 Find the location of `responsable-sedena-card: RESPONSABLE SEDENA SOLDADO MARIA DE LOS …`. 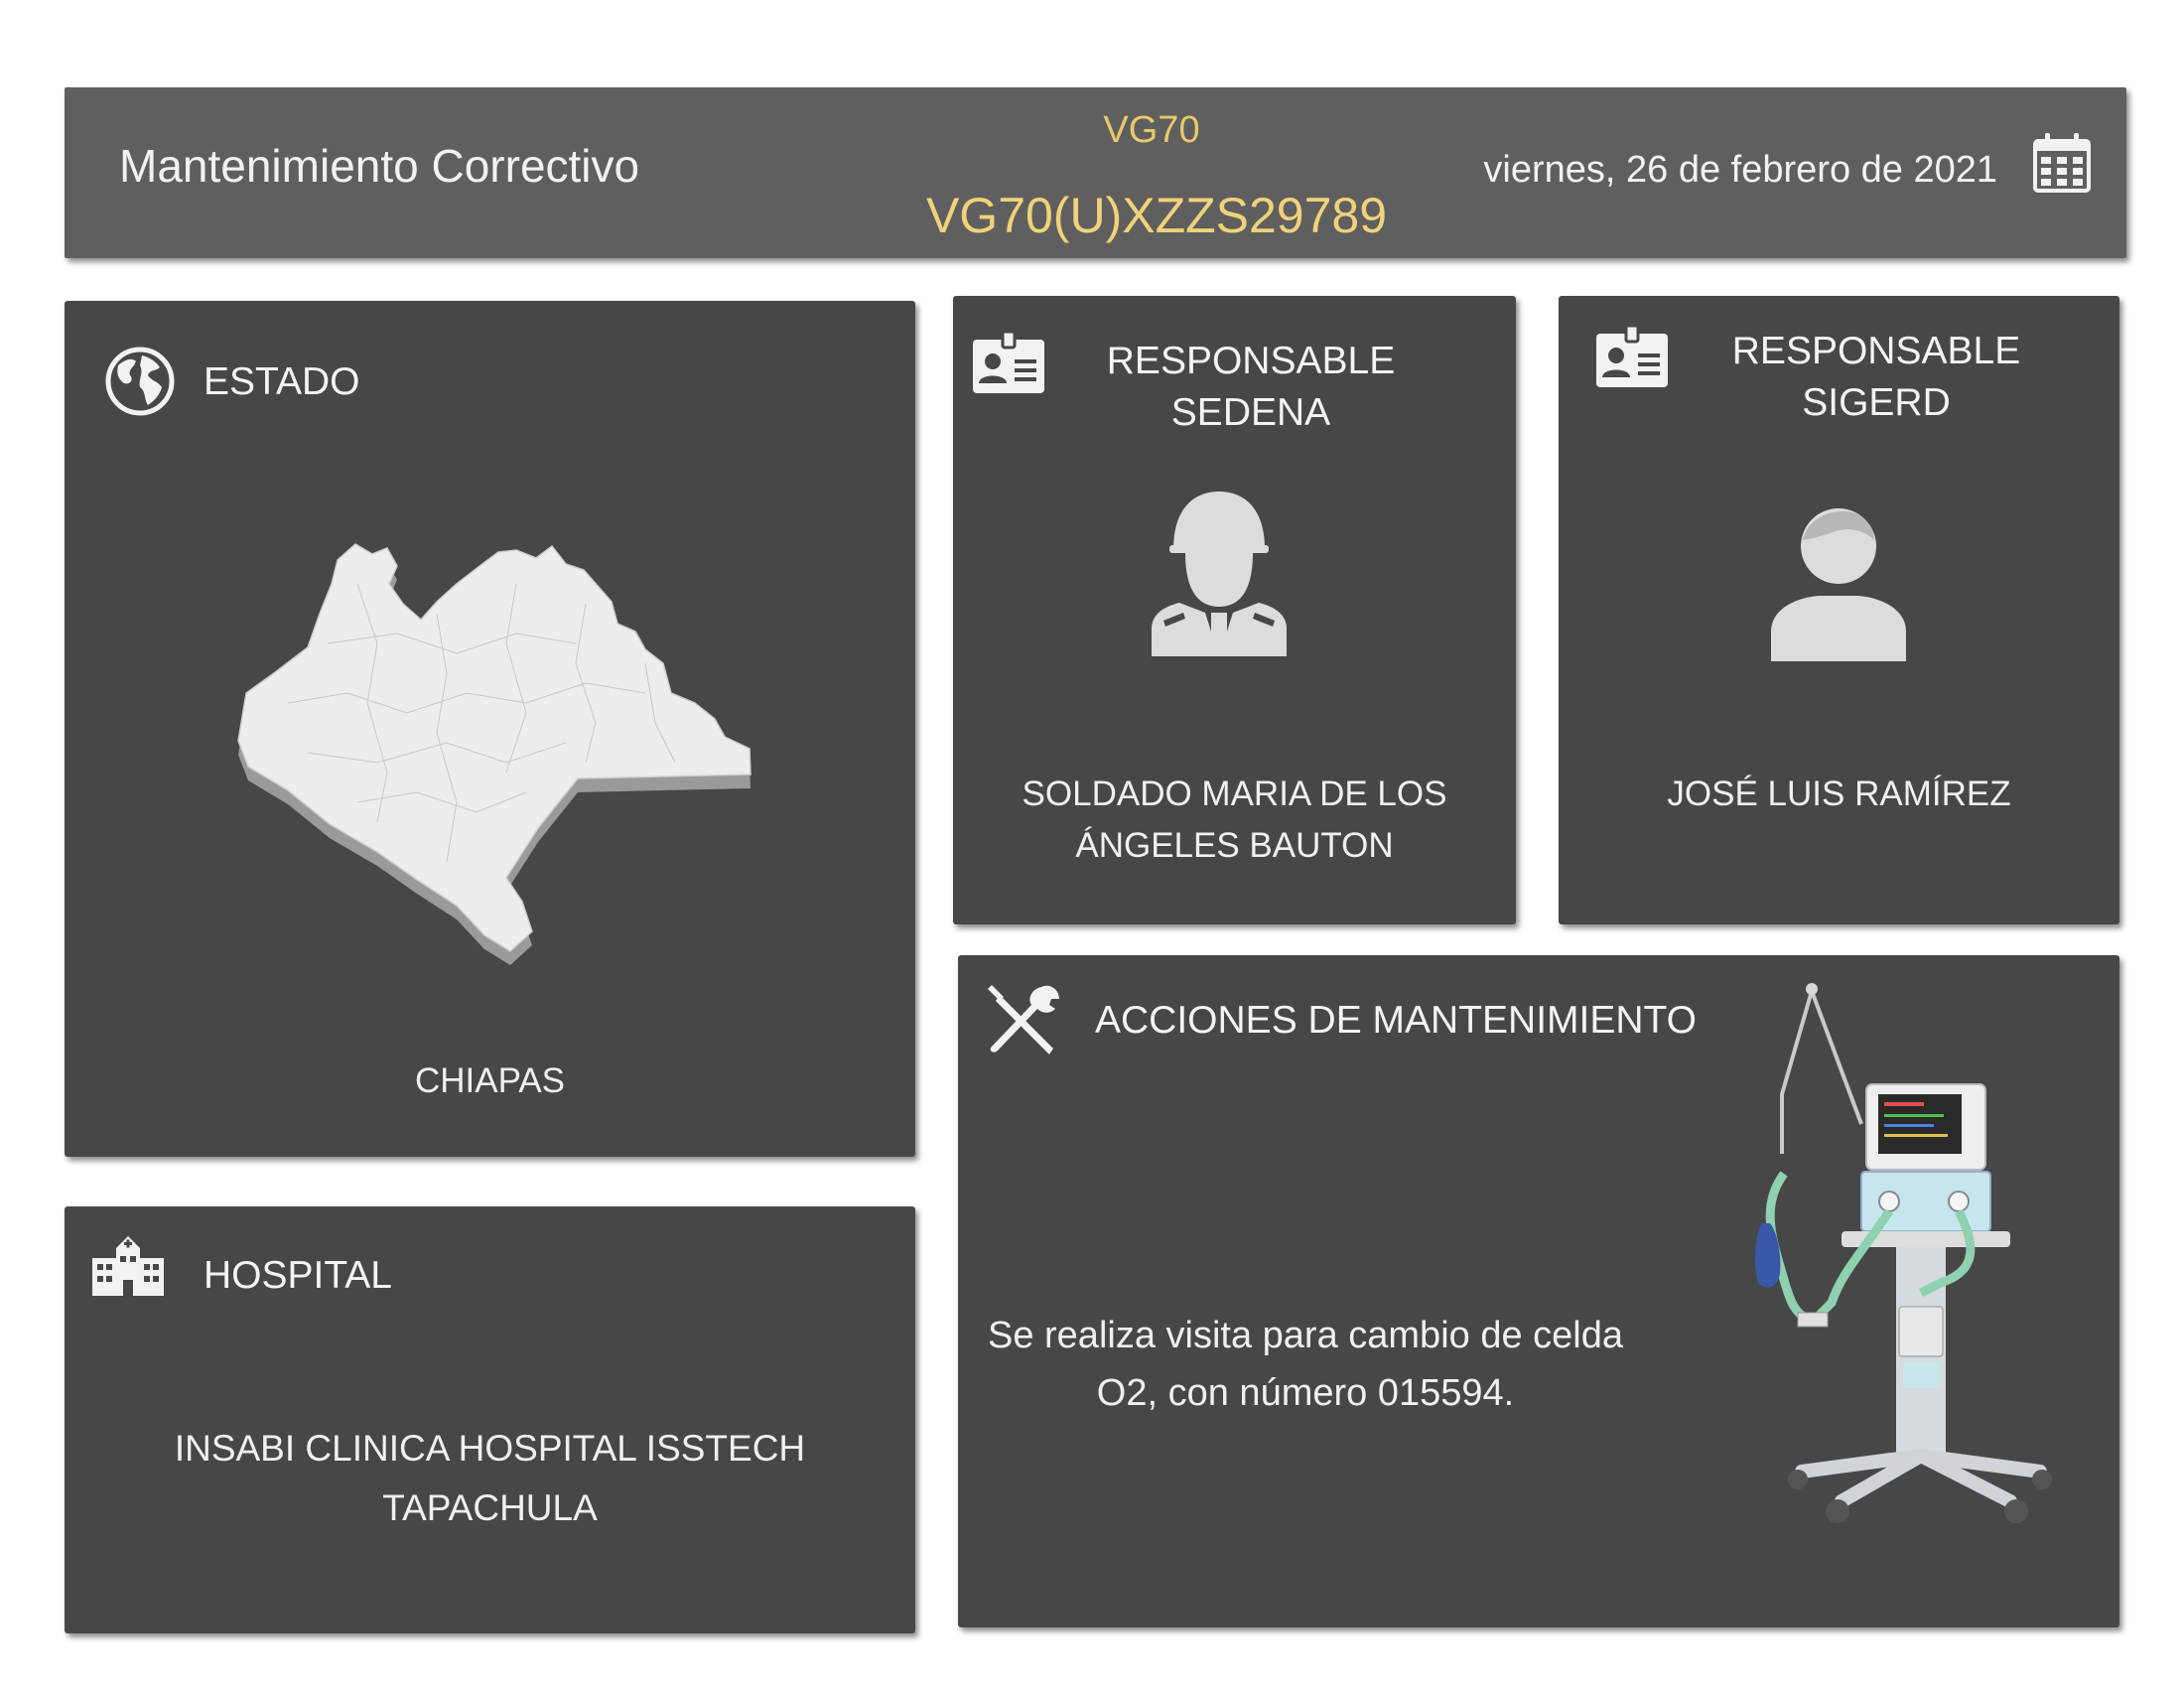

responsable-sedena-card: RESPONSABLE SEDENA SOLDADO MARIA DE LOS … is located at coordinates (1234, 610).